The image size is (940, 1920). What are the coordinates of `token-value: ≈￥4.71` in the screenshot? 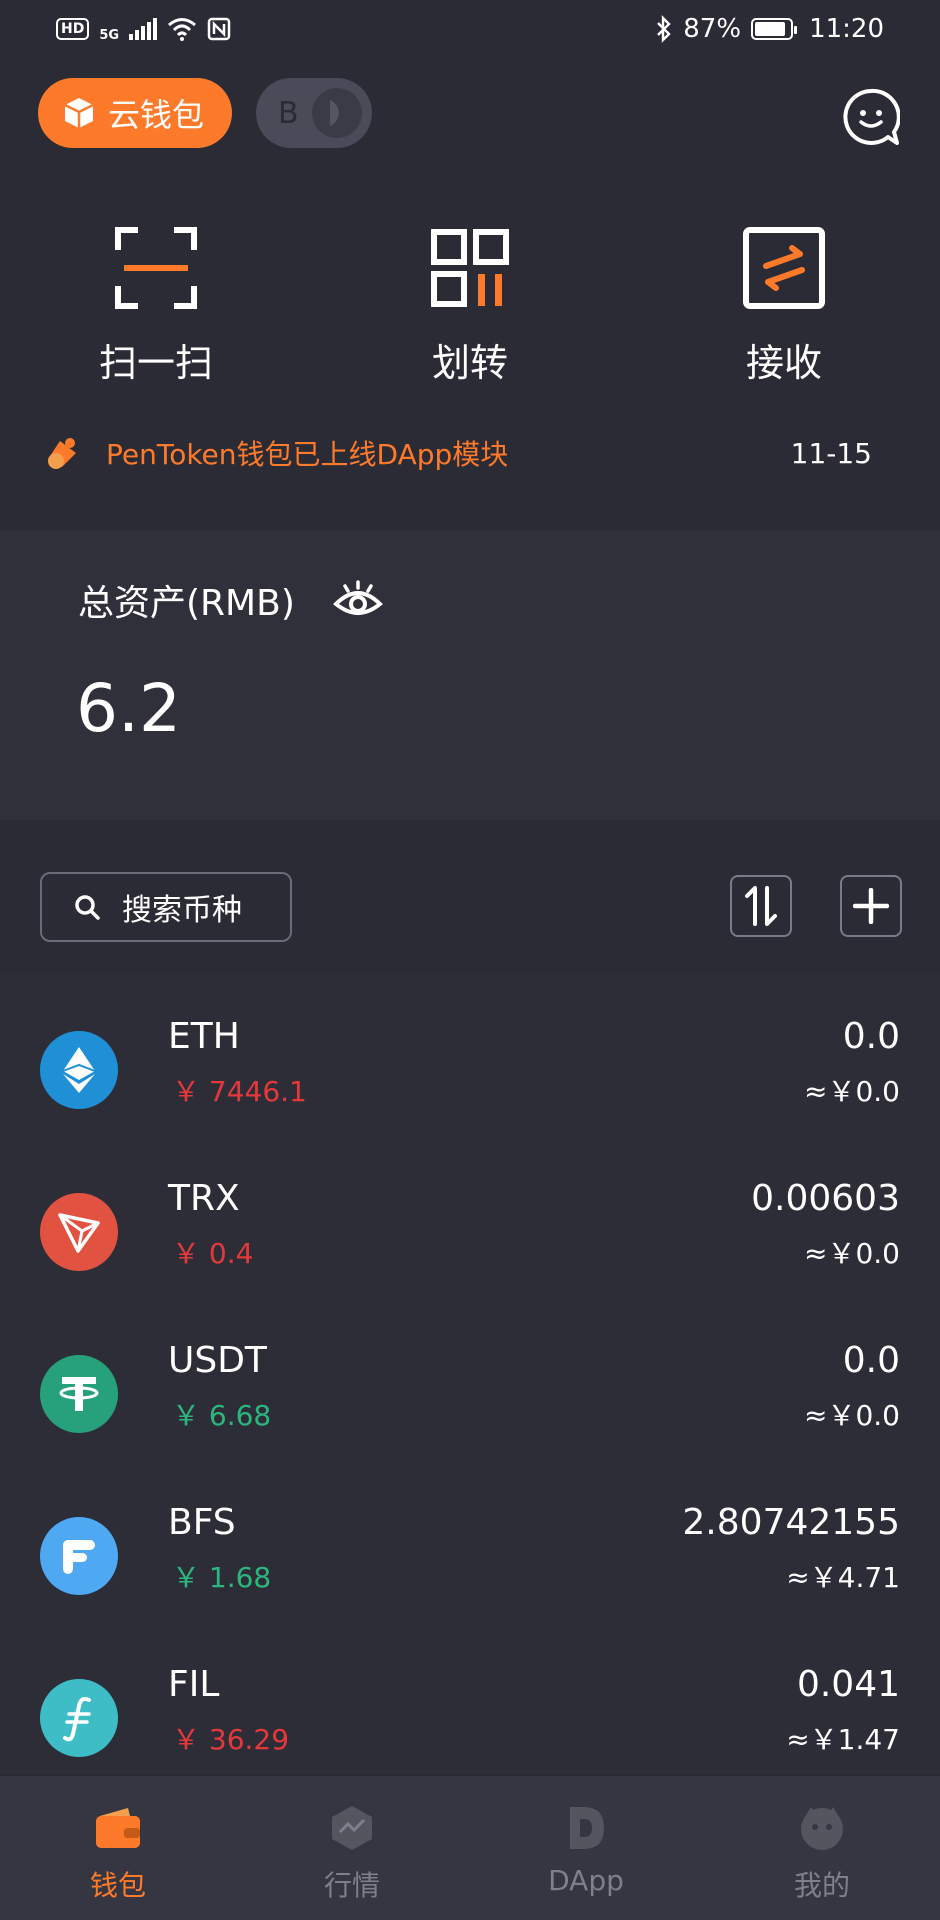 It's located at (843, 1577).